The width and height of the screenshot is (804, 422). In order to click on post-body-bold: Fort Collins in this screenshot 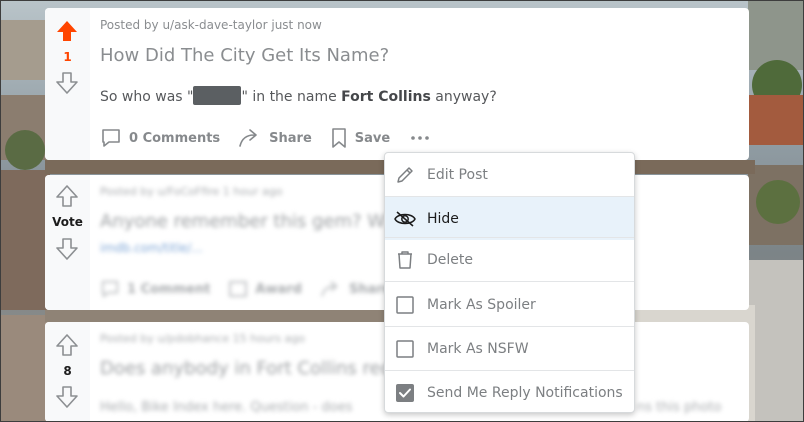, I will do `click(386, 97)`.